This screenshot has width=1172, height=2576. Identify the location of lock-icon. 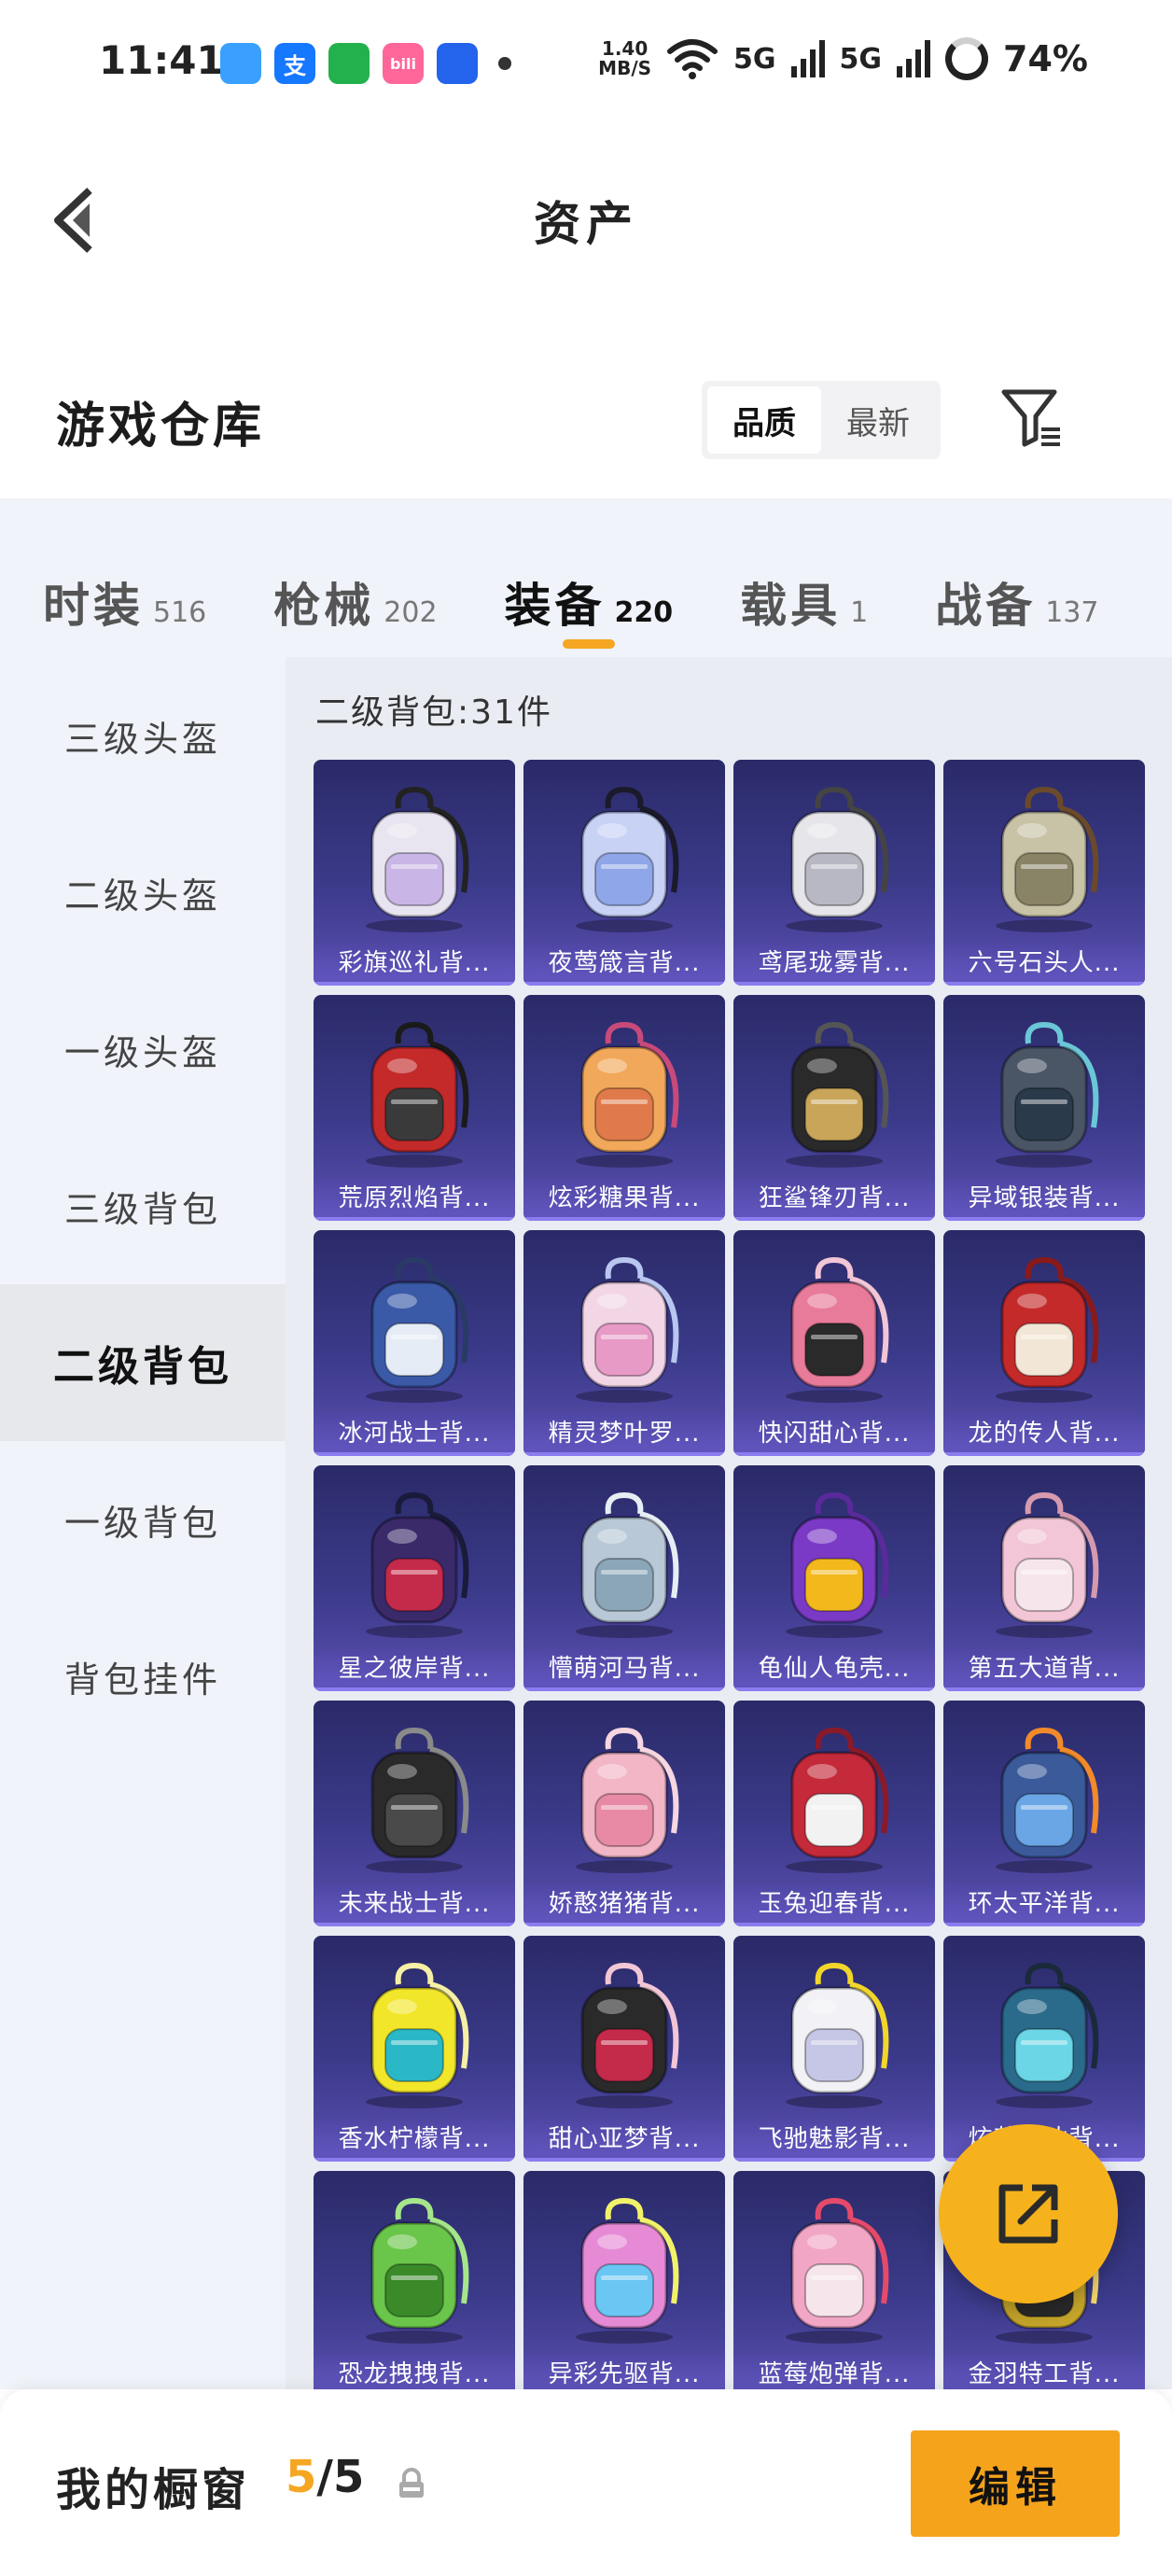
(411, 2483).